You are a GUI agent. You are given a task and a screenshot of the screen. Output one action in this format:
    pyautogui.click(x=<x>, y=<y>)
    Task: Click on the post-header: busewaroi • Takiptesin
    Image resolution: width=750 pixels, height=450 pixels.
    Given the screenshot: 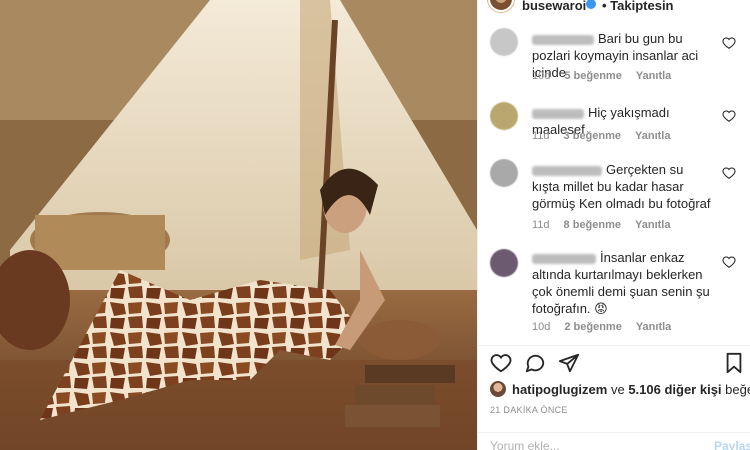 What is the action you would take?
    pyautogui.click(x=614, y=9)
    